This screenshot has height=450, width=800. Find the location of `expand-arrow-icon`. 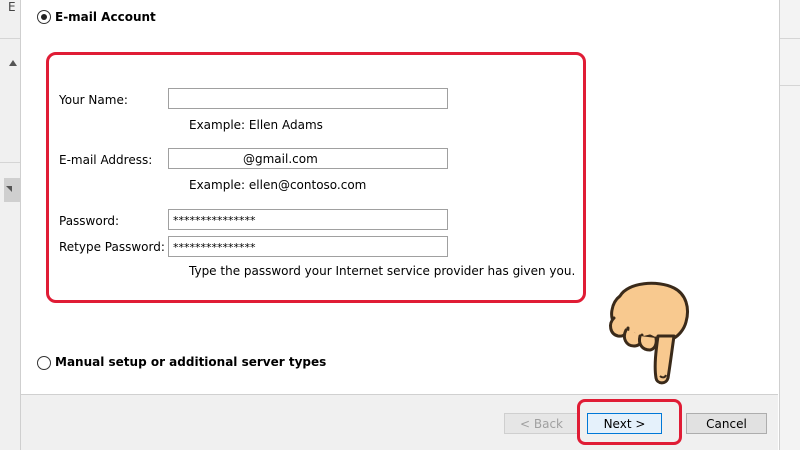

expand-arrow-icon is located at coordinates (9, 189).